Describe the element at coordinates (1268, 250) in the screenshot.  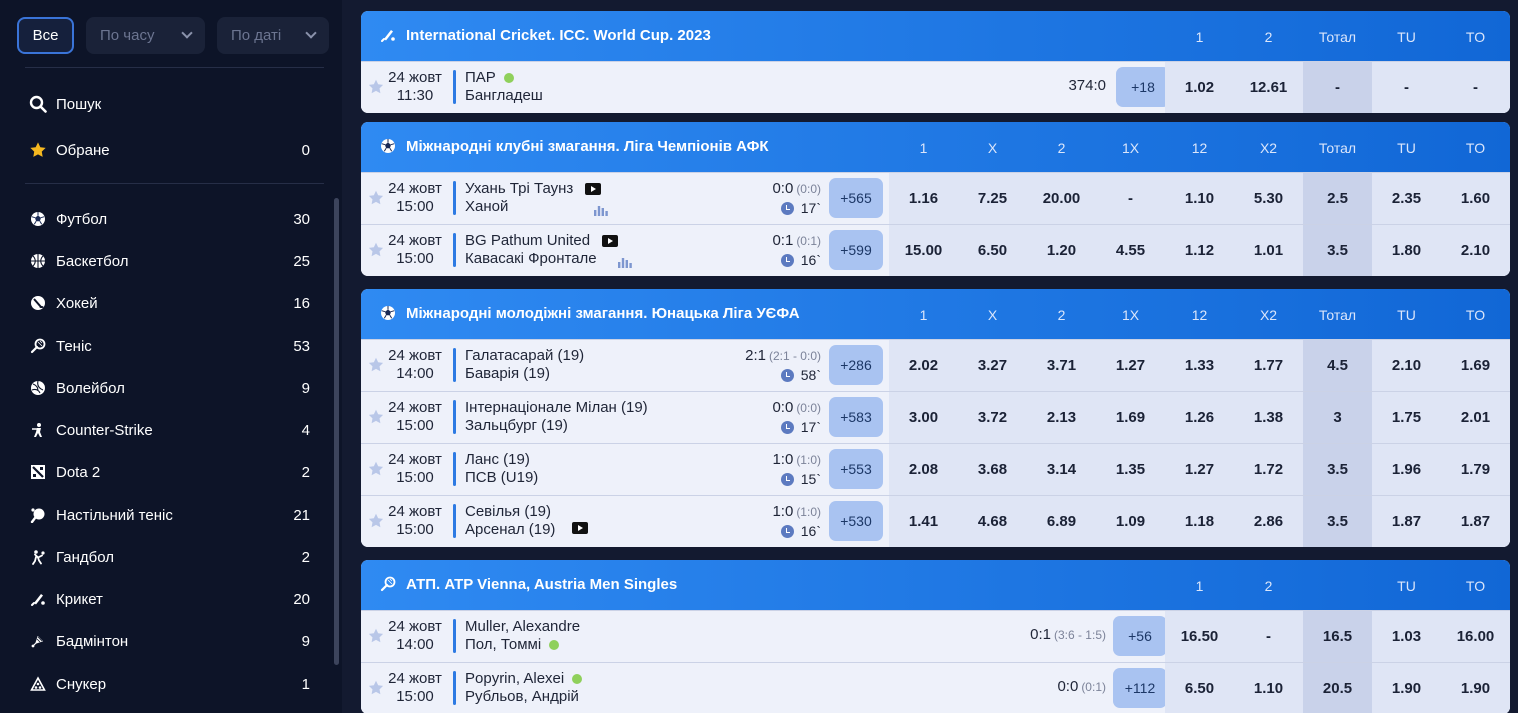
I see `odd-cell: 1.01` at that location.